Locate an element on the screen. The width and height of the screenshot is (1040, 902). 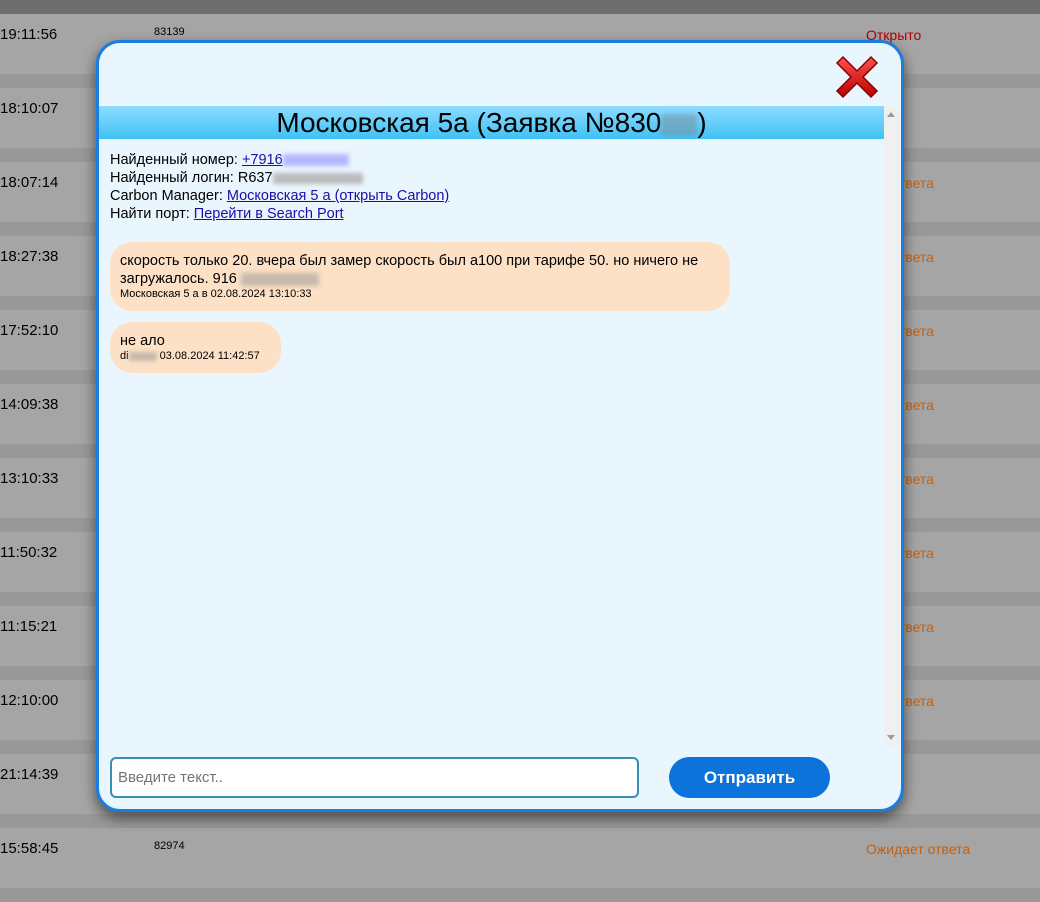
row-time: 18:10:07 is located at coordinates (29, 108).